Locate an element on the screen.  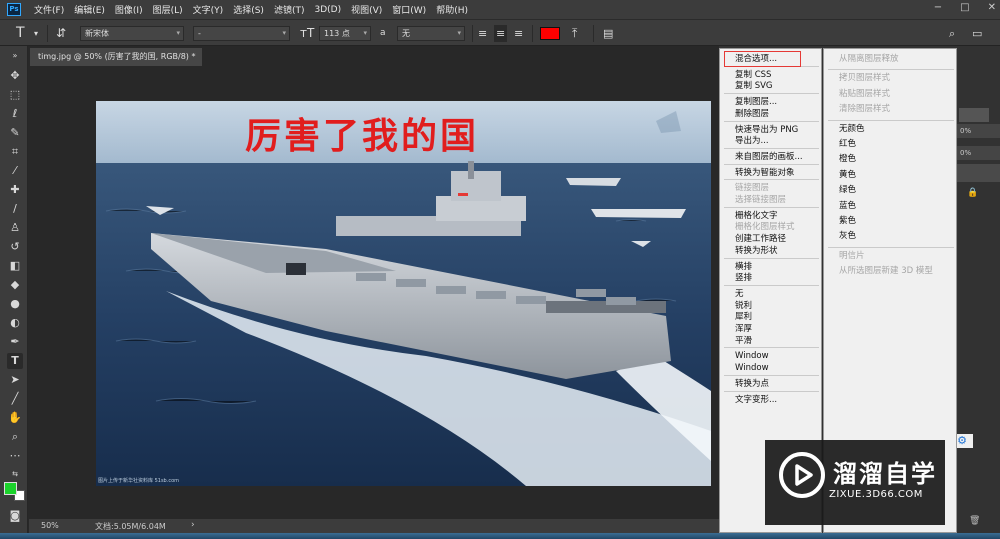
menu-item: 绿色 is located at coordinates (847, 190).